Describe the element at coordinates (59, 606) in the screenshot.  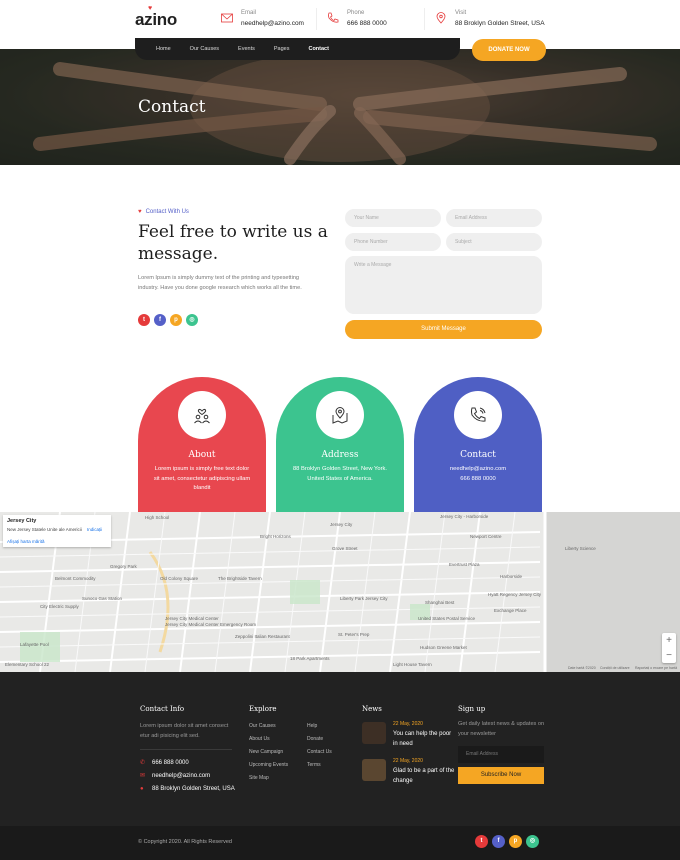
I see `map-label: City Electric Supply` at that location.